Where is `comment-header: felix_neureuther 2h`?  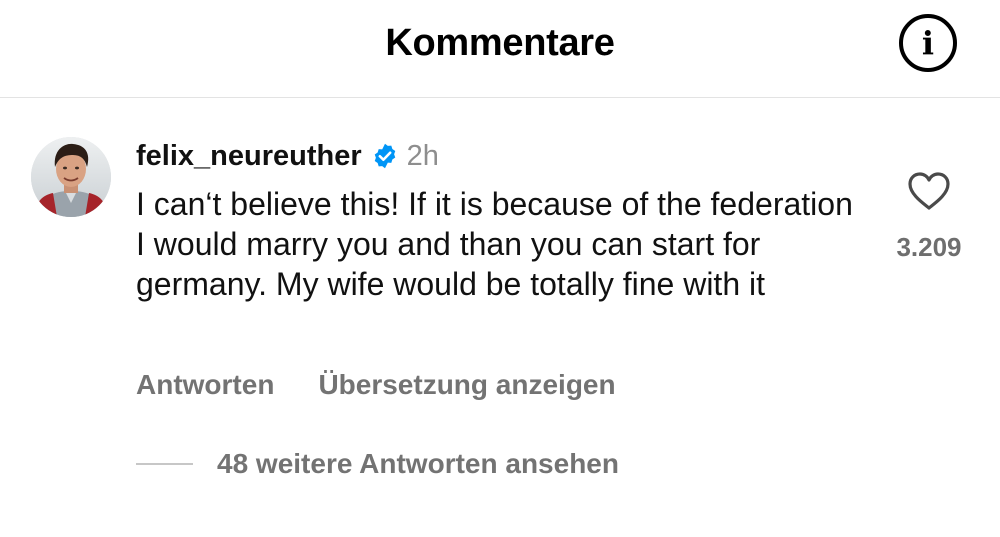 comment-header: felix_neureuther 2h is located at coordinates (287, 156).